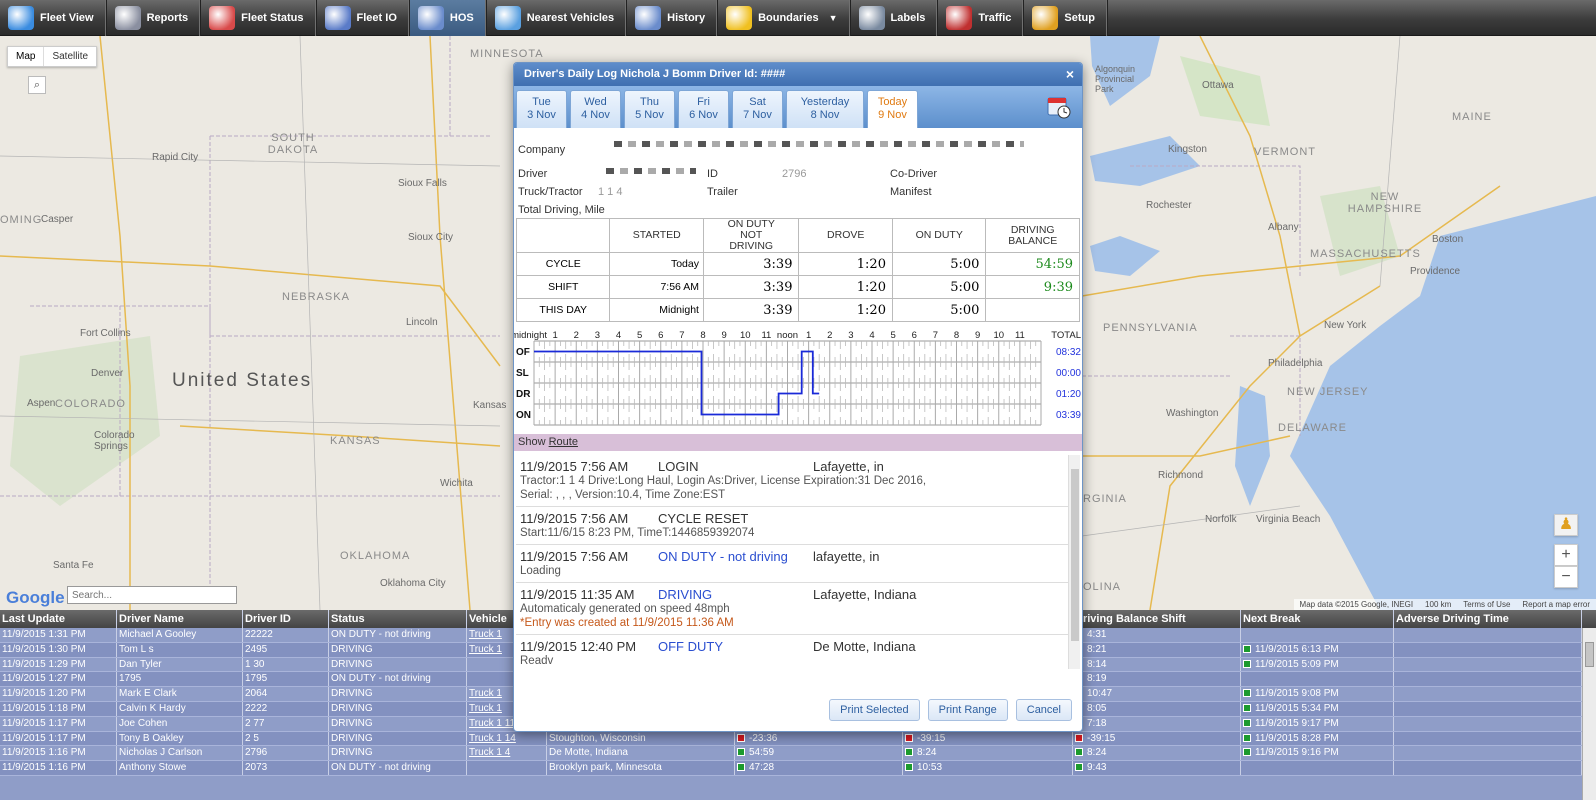  What do you see at coordinates (430, 18) in the screenshot?
I see `hos-calendar-icon` at bounding box center [430, 18].